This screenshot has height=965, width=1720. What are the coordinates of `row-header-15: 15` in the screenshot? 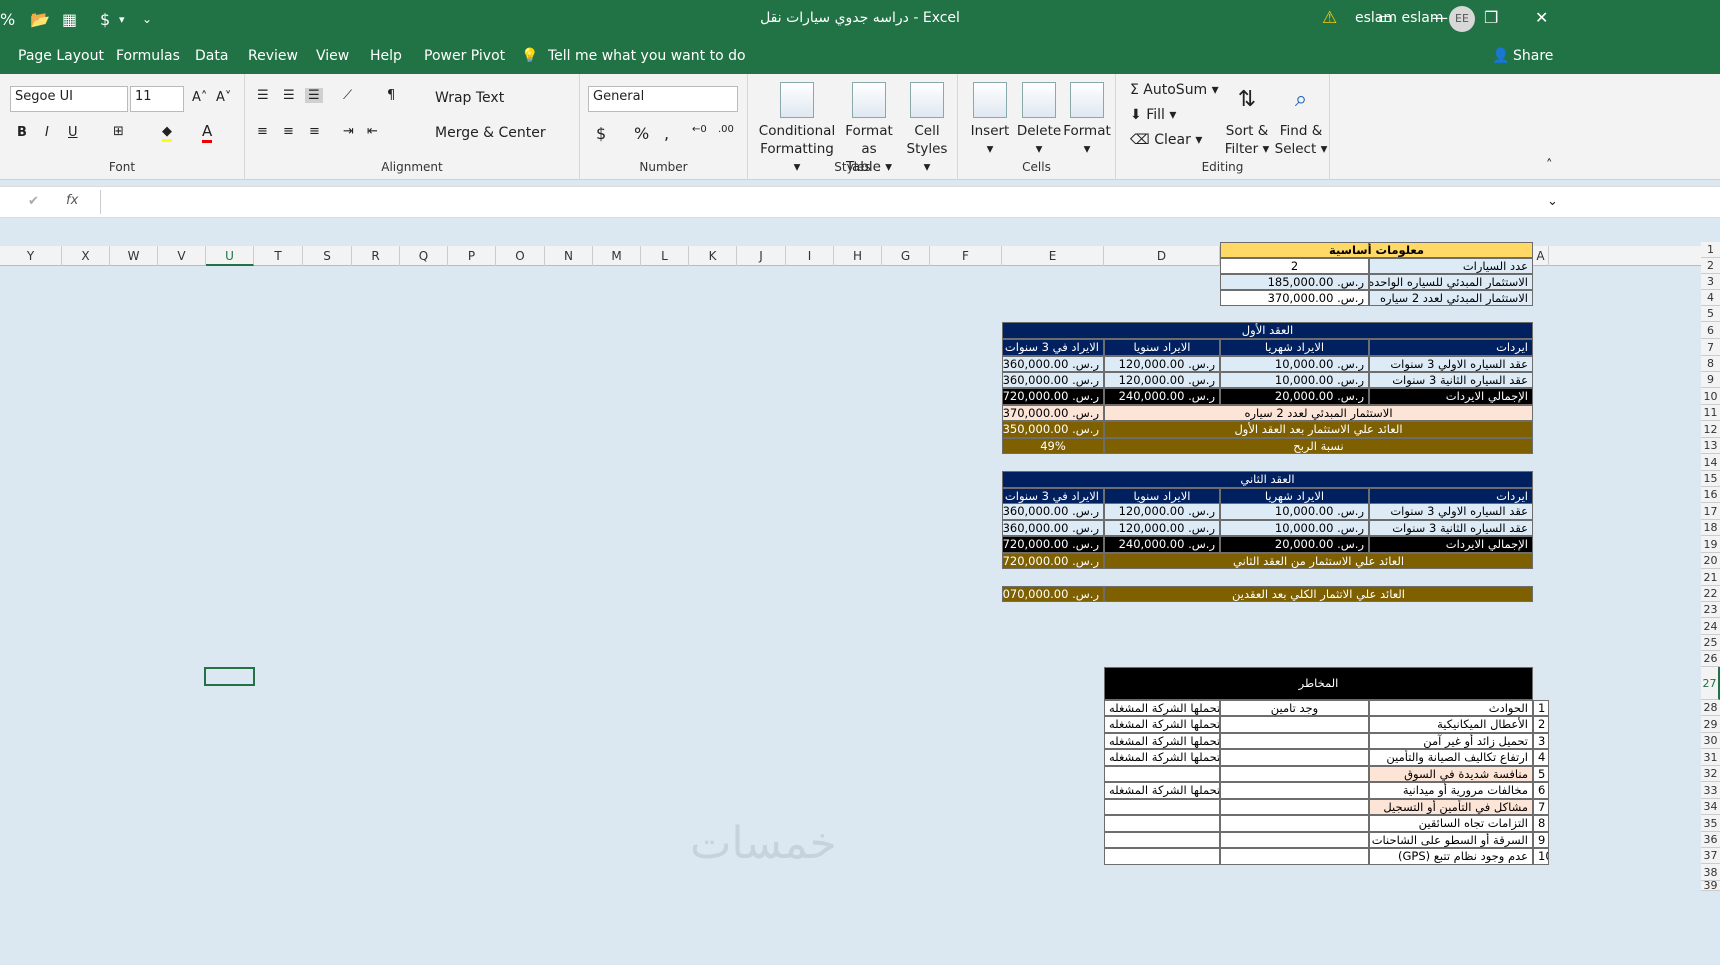 It's located at (1710, 479).